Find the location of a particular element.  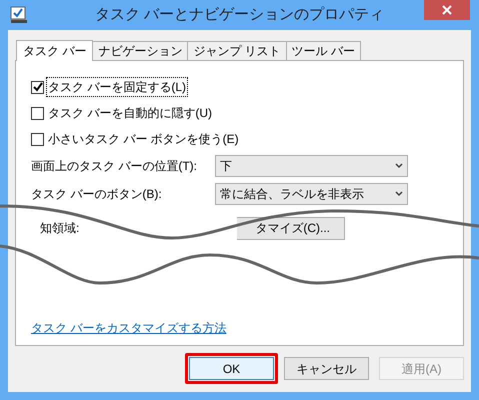

dialog-button: OK is located at coordinates (231, 368).